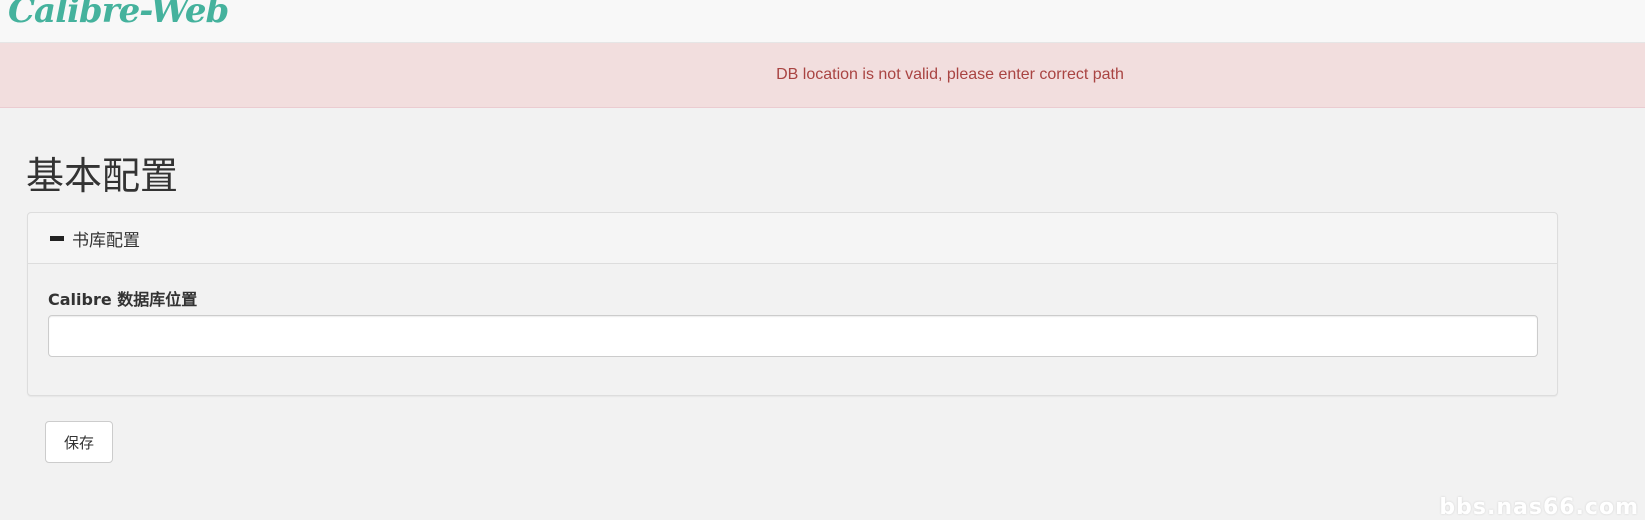 The width and height of the screenshot is (1645, 520). Describe the element at coordinates (57, 238) in the screenshot. I see `minus-icon` at that location.